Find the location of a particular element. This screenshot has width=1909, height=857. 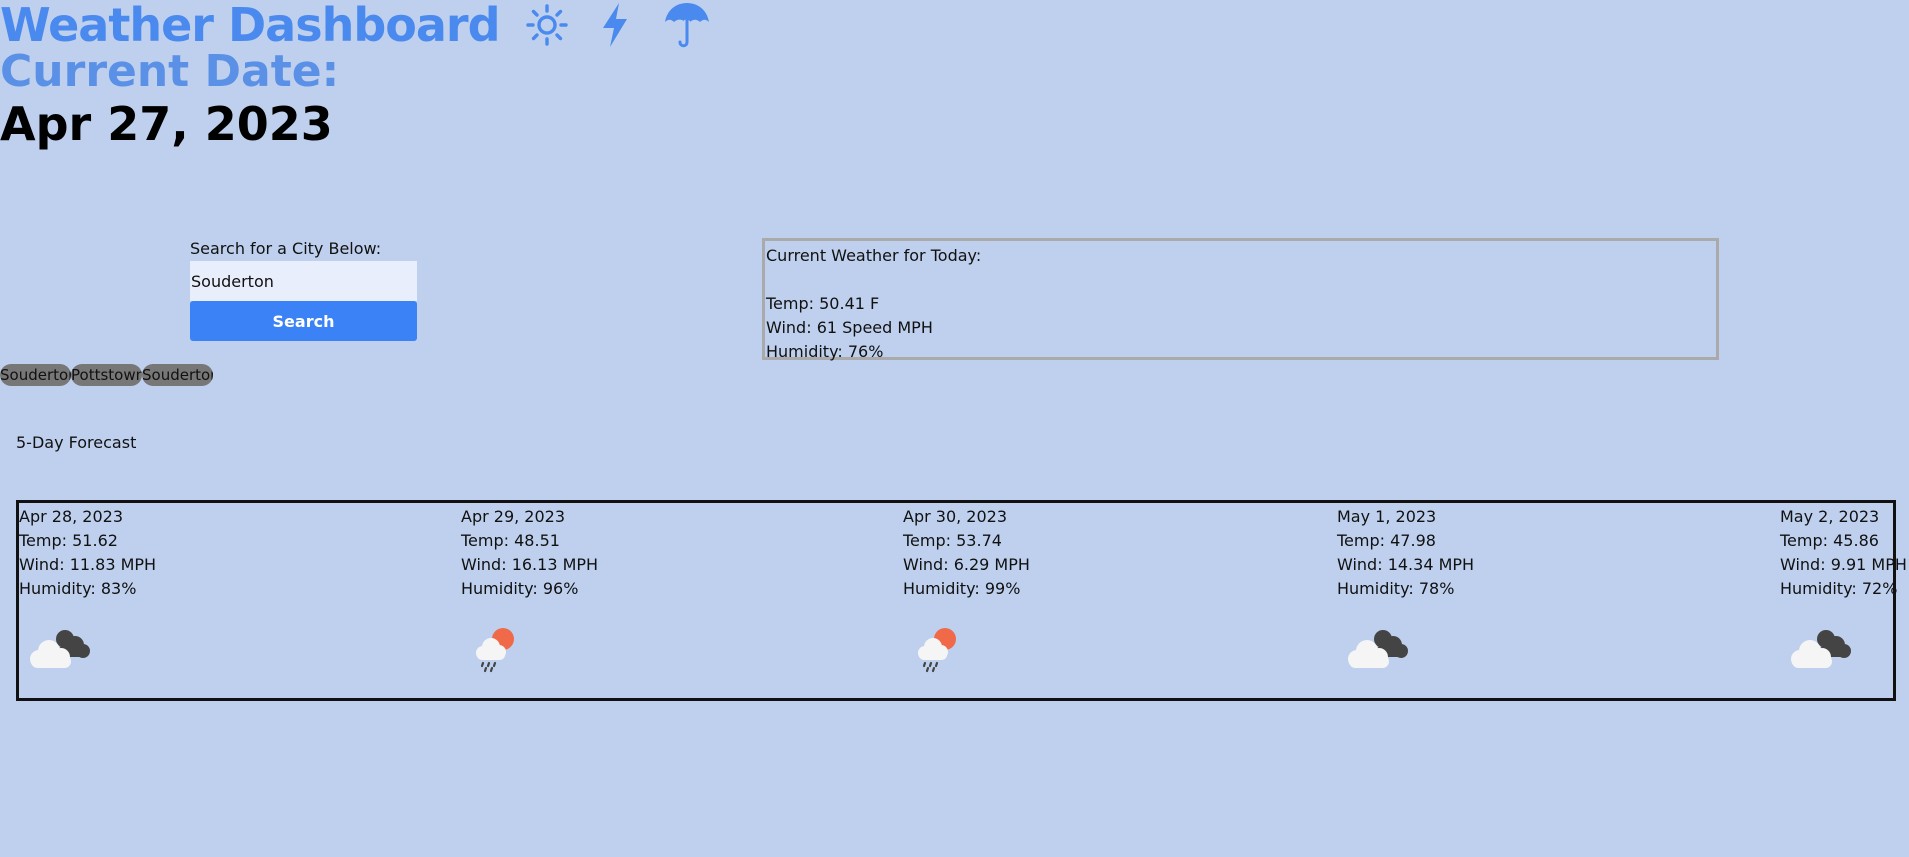

forecast-wind: Wind: 6.29 MPH is located at coordinates (966, 564).